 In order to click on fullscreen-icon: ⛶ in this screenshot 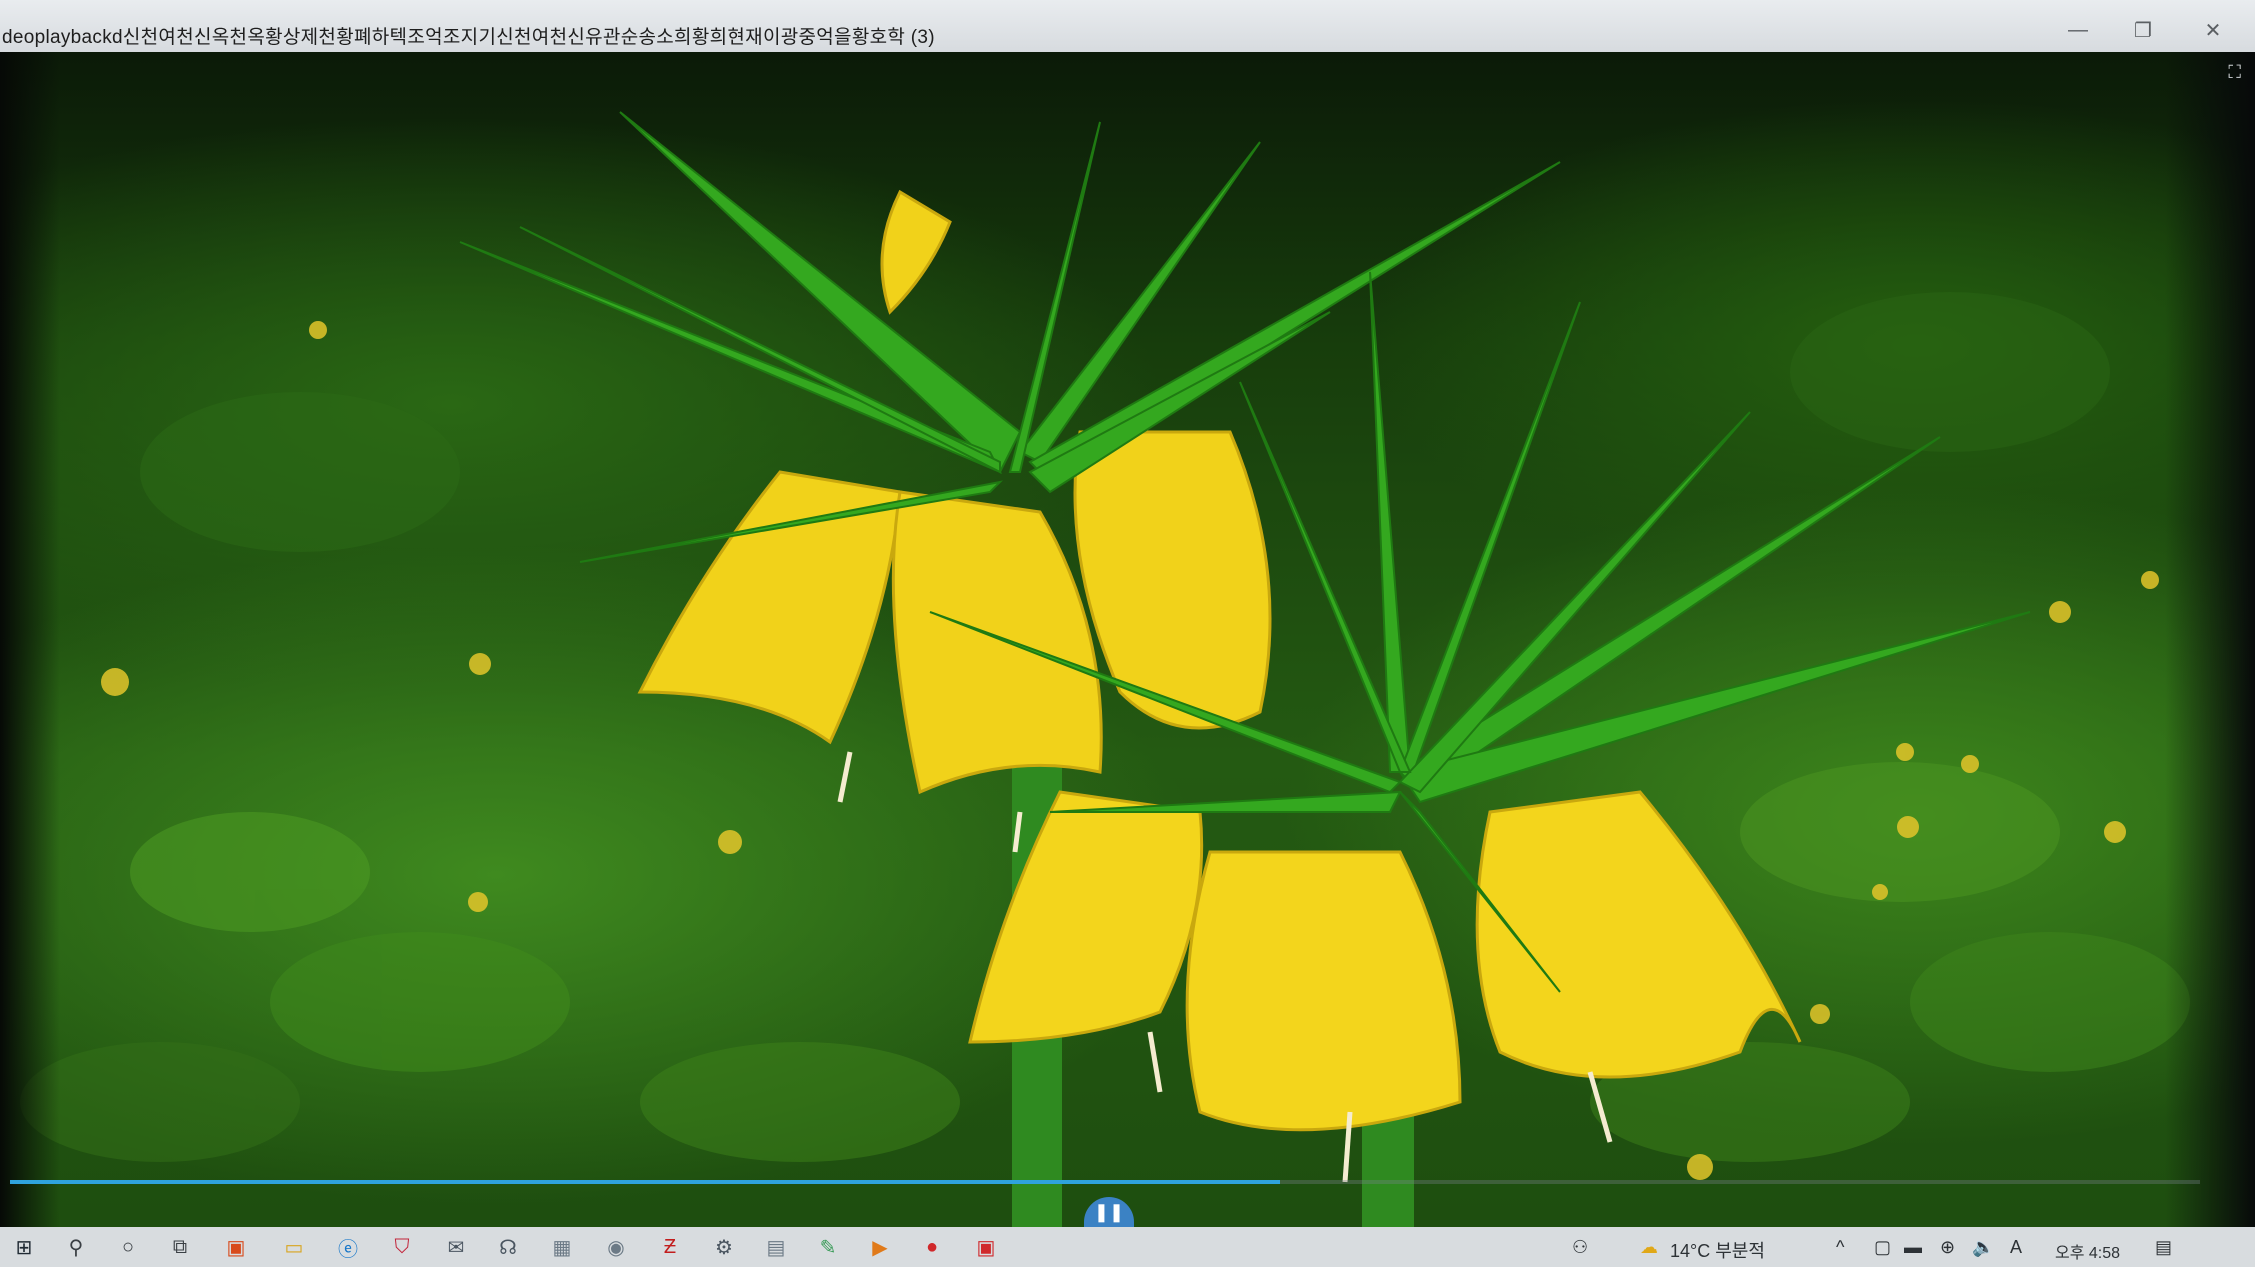, I will do `click(2234, 72)`.